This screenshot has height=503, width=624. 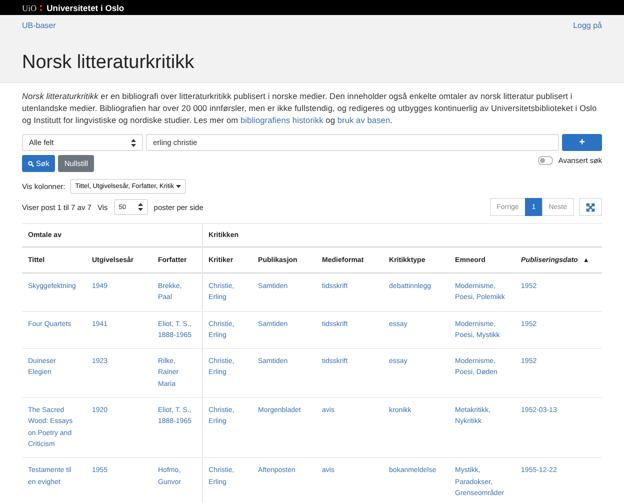 I want to click on expand-arrows-icon, so click(x=590, y=207).